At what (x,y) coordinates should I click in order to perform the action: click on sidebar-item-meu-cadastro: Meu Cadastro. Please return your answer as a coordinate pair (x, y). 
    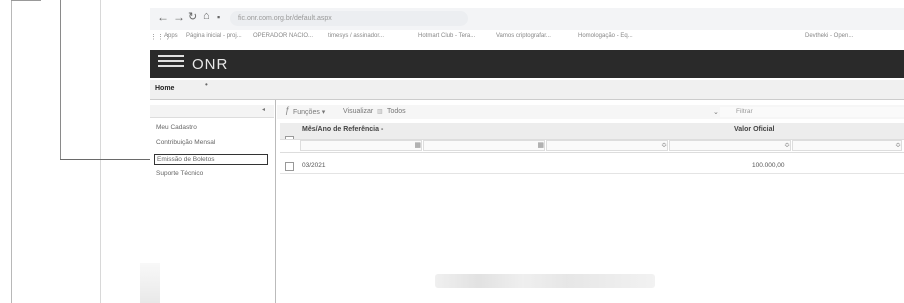
    Looking at the image, I should click on (176, 127).